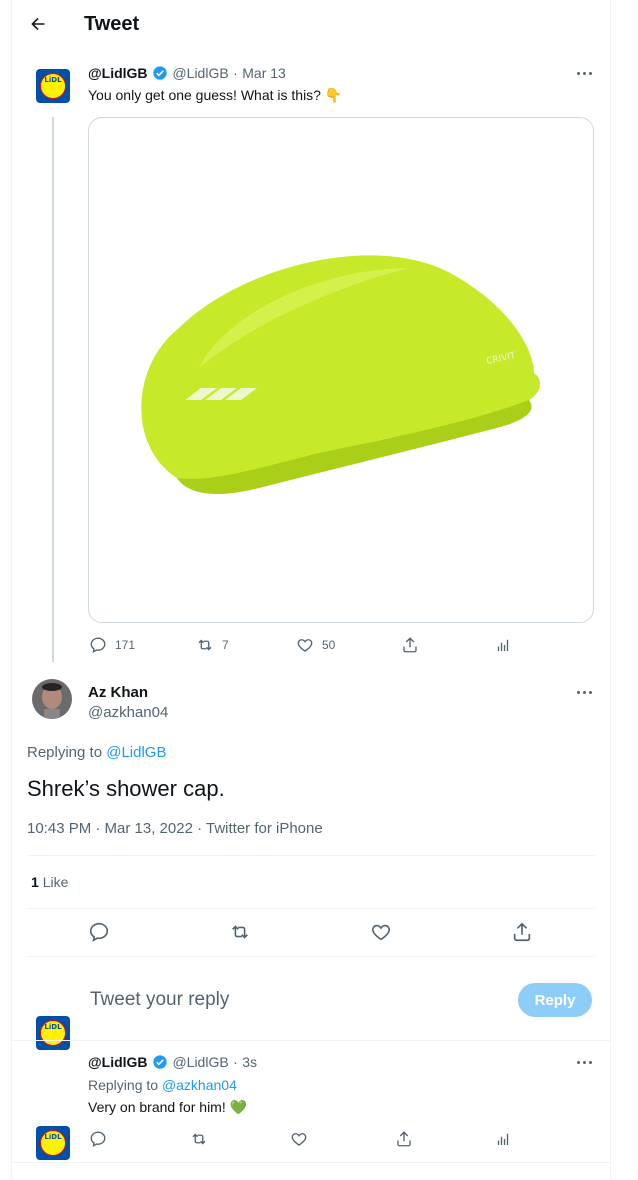  Describe the element at coordinates (118, 1062) in the screenshot. I see `reply-display-name: @LidlGB` at that location.